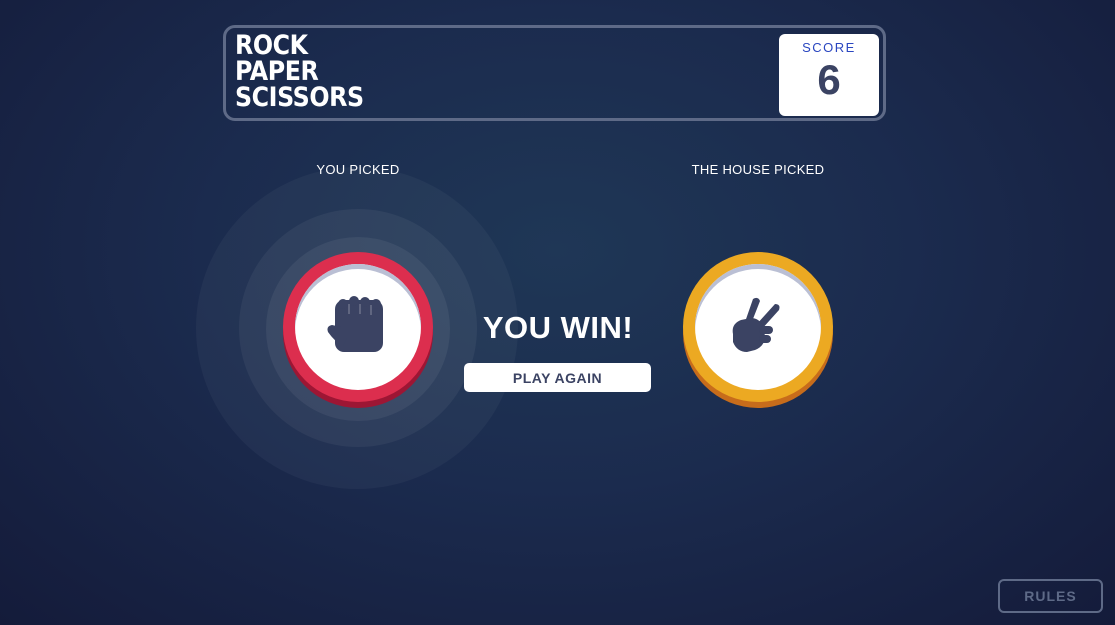 Image resolution: width=1115 pixels, height=625 pixels. What do you see at coordinates (758, 169) in the screenshot?
I see `house-picked-label: THE HOUSE PICKED` at bounding box center [758, 169].